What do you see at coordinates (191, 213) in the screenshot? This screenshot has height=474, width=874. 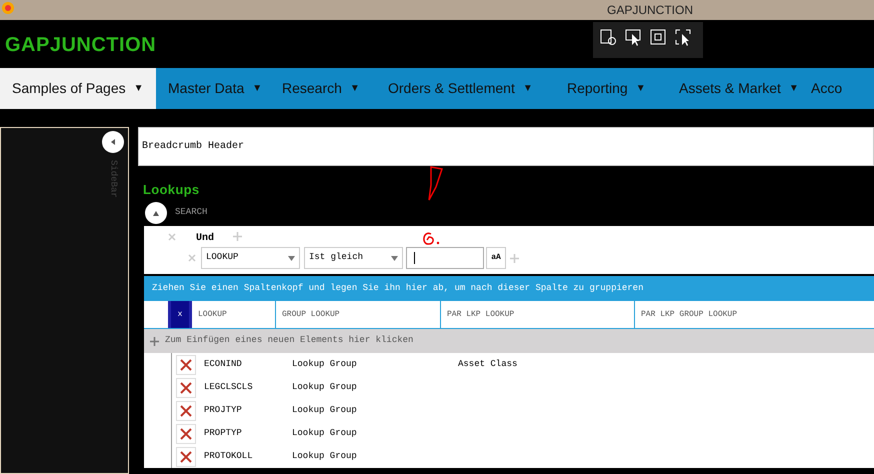 I see `search-label: SEARCH` at bounding box center [191, 213].